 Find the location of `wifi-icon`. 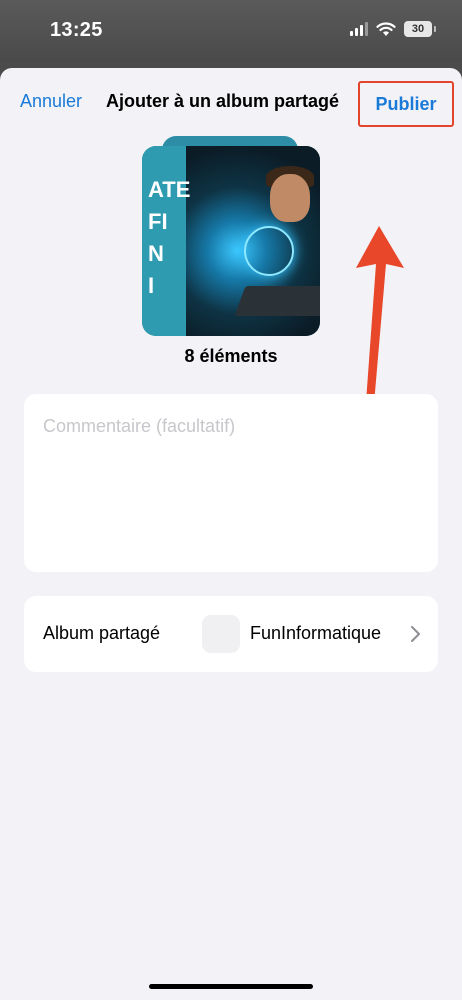

wifi-icon is located at coordinates (386, 28).